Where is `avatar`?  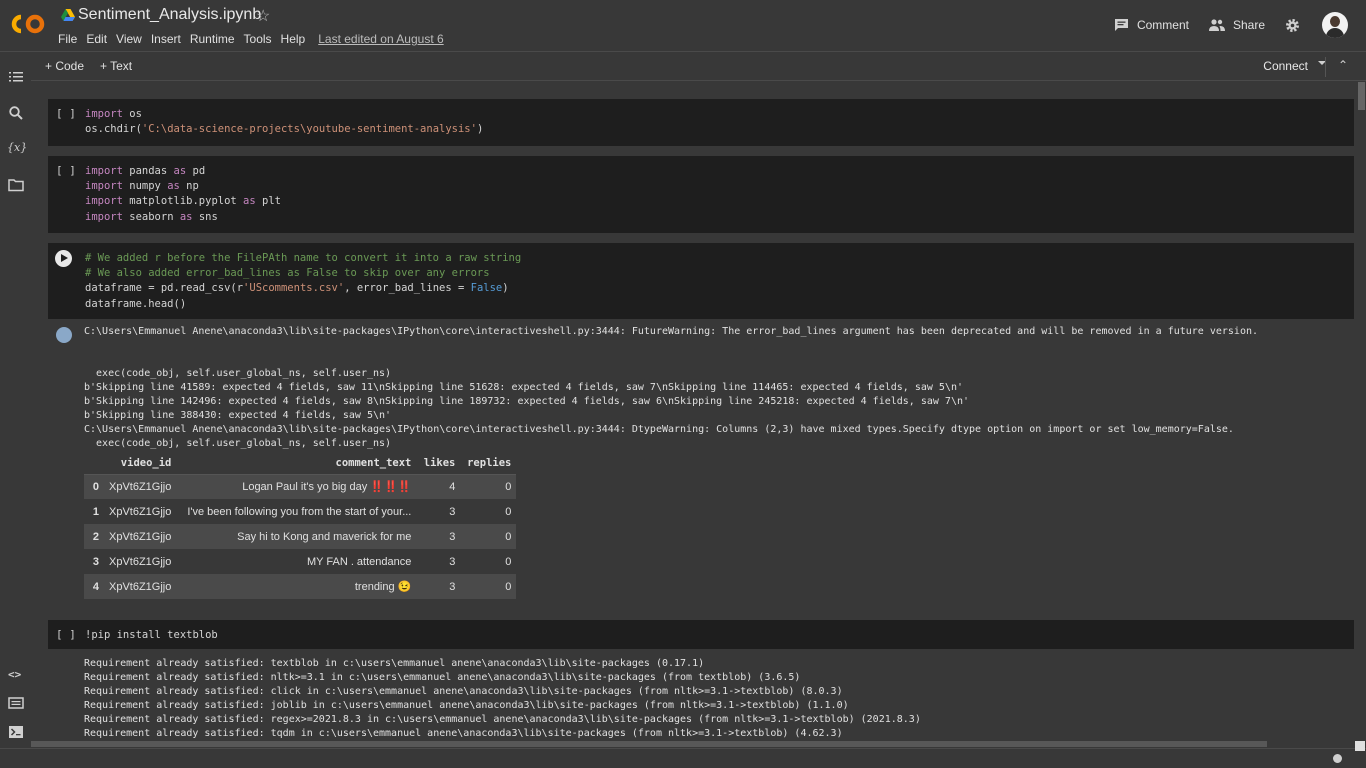
avatar is located at coordinates (1335, 25).